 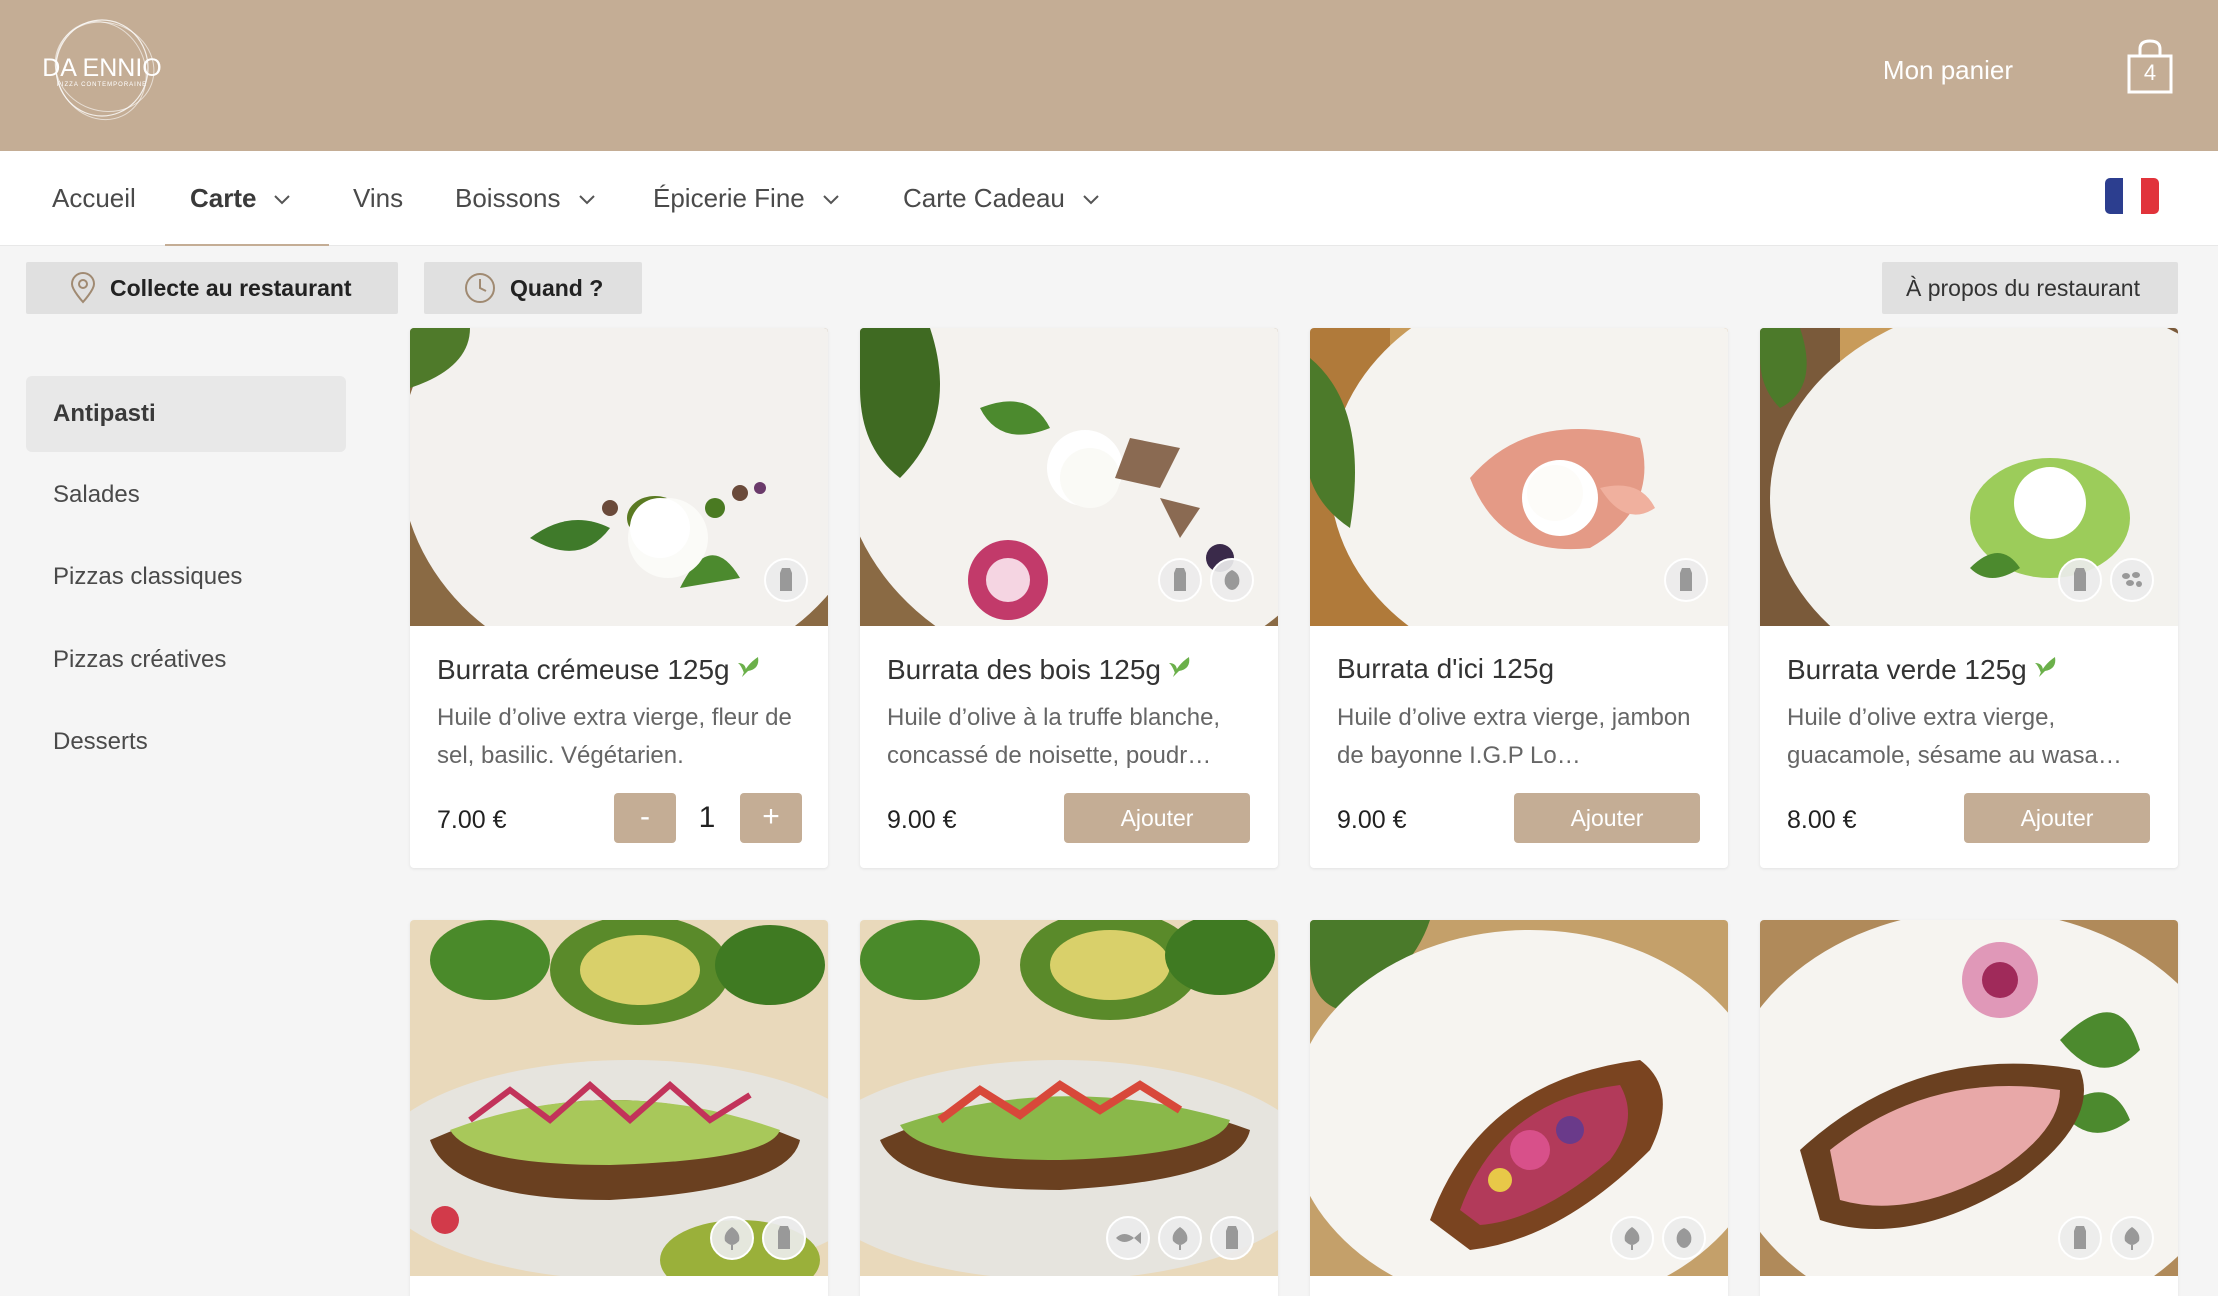 I want to click on pickup-label: Collecte au restaurant, so click(x=231, y=287).